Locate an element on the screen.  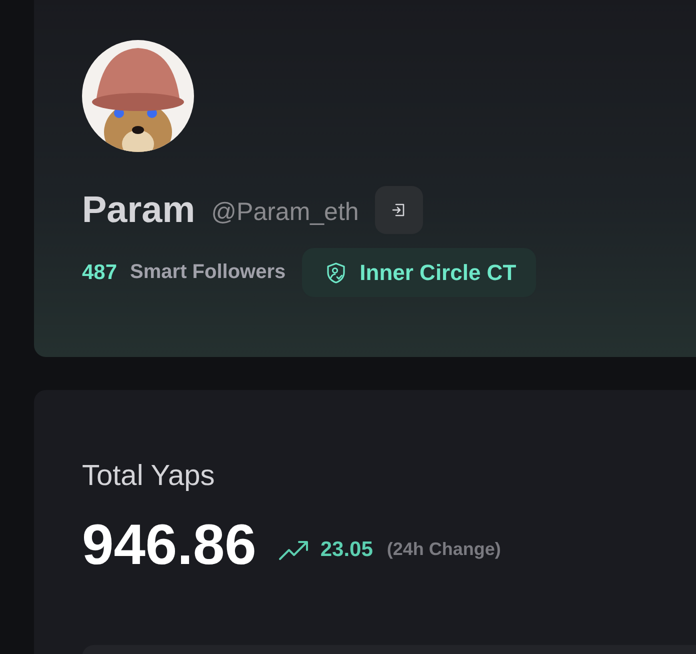
yaps-change: 23.05 is located at coordinates (346, 550).